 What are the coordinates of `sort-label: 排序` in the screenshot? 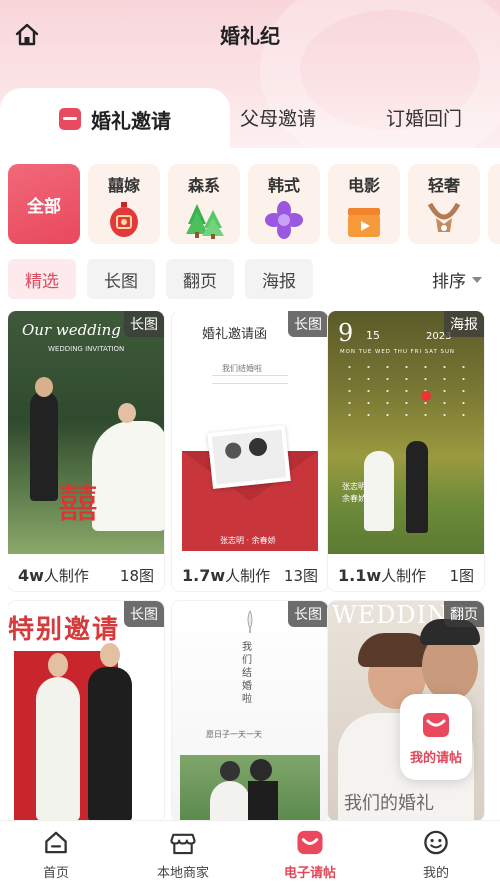 It's located at (449, 282).